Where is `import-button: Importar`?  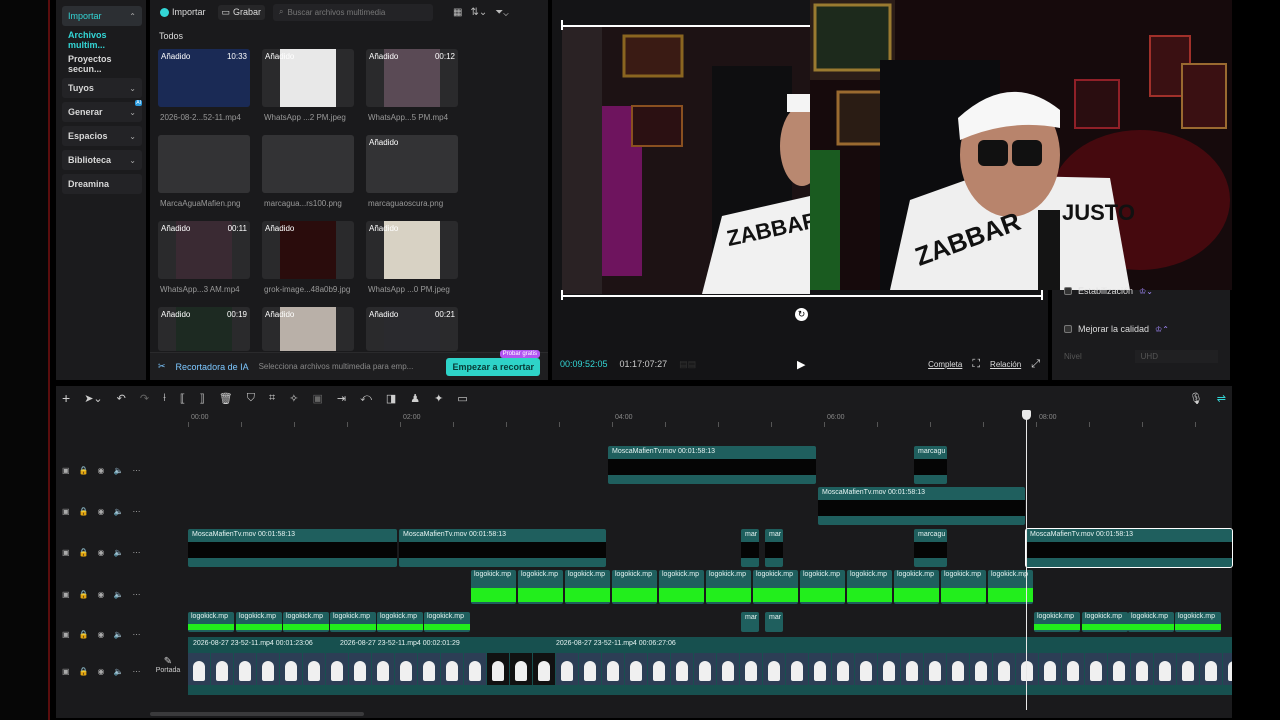
import-button: Importar is located at coordinates (183, 12).